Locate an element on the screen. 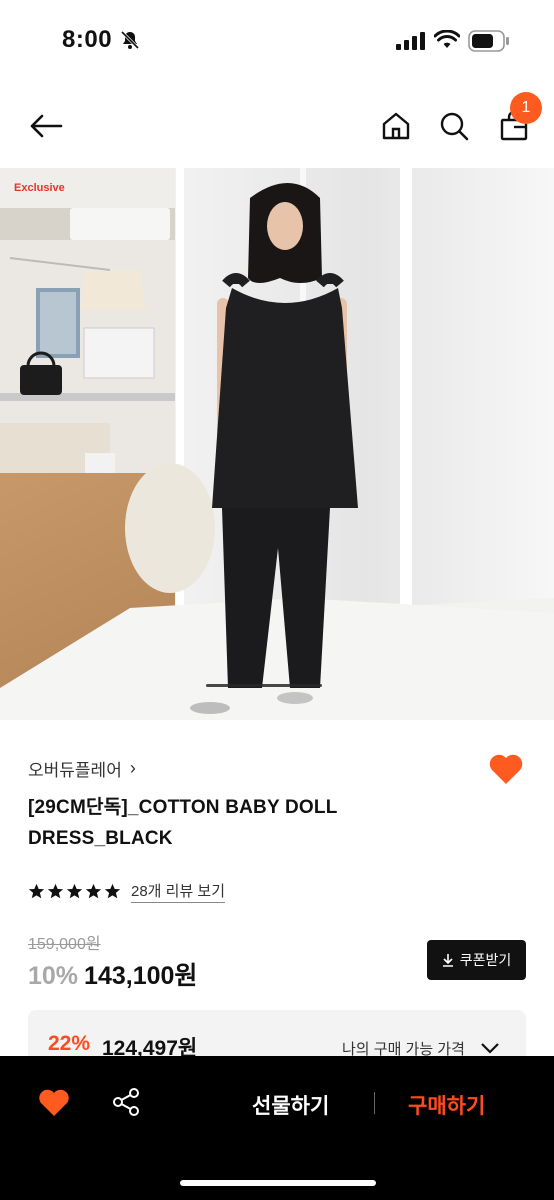 The image size is (554, 1200). coupon-label: 쿠폰받기 is located at coordinates (485, 960).